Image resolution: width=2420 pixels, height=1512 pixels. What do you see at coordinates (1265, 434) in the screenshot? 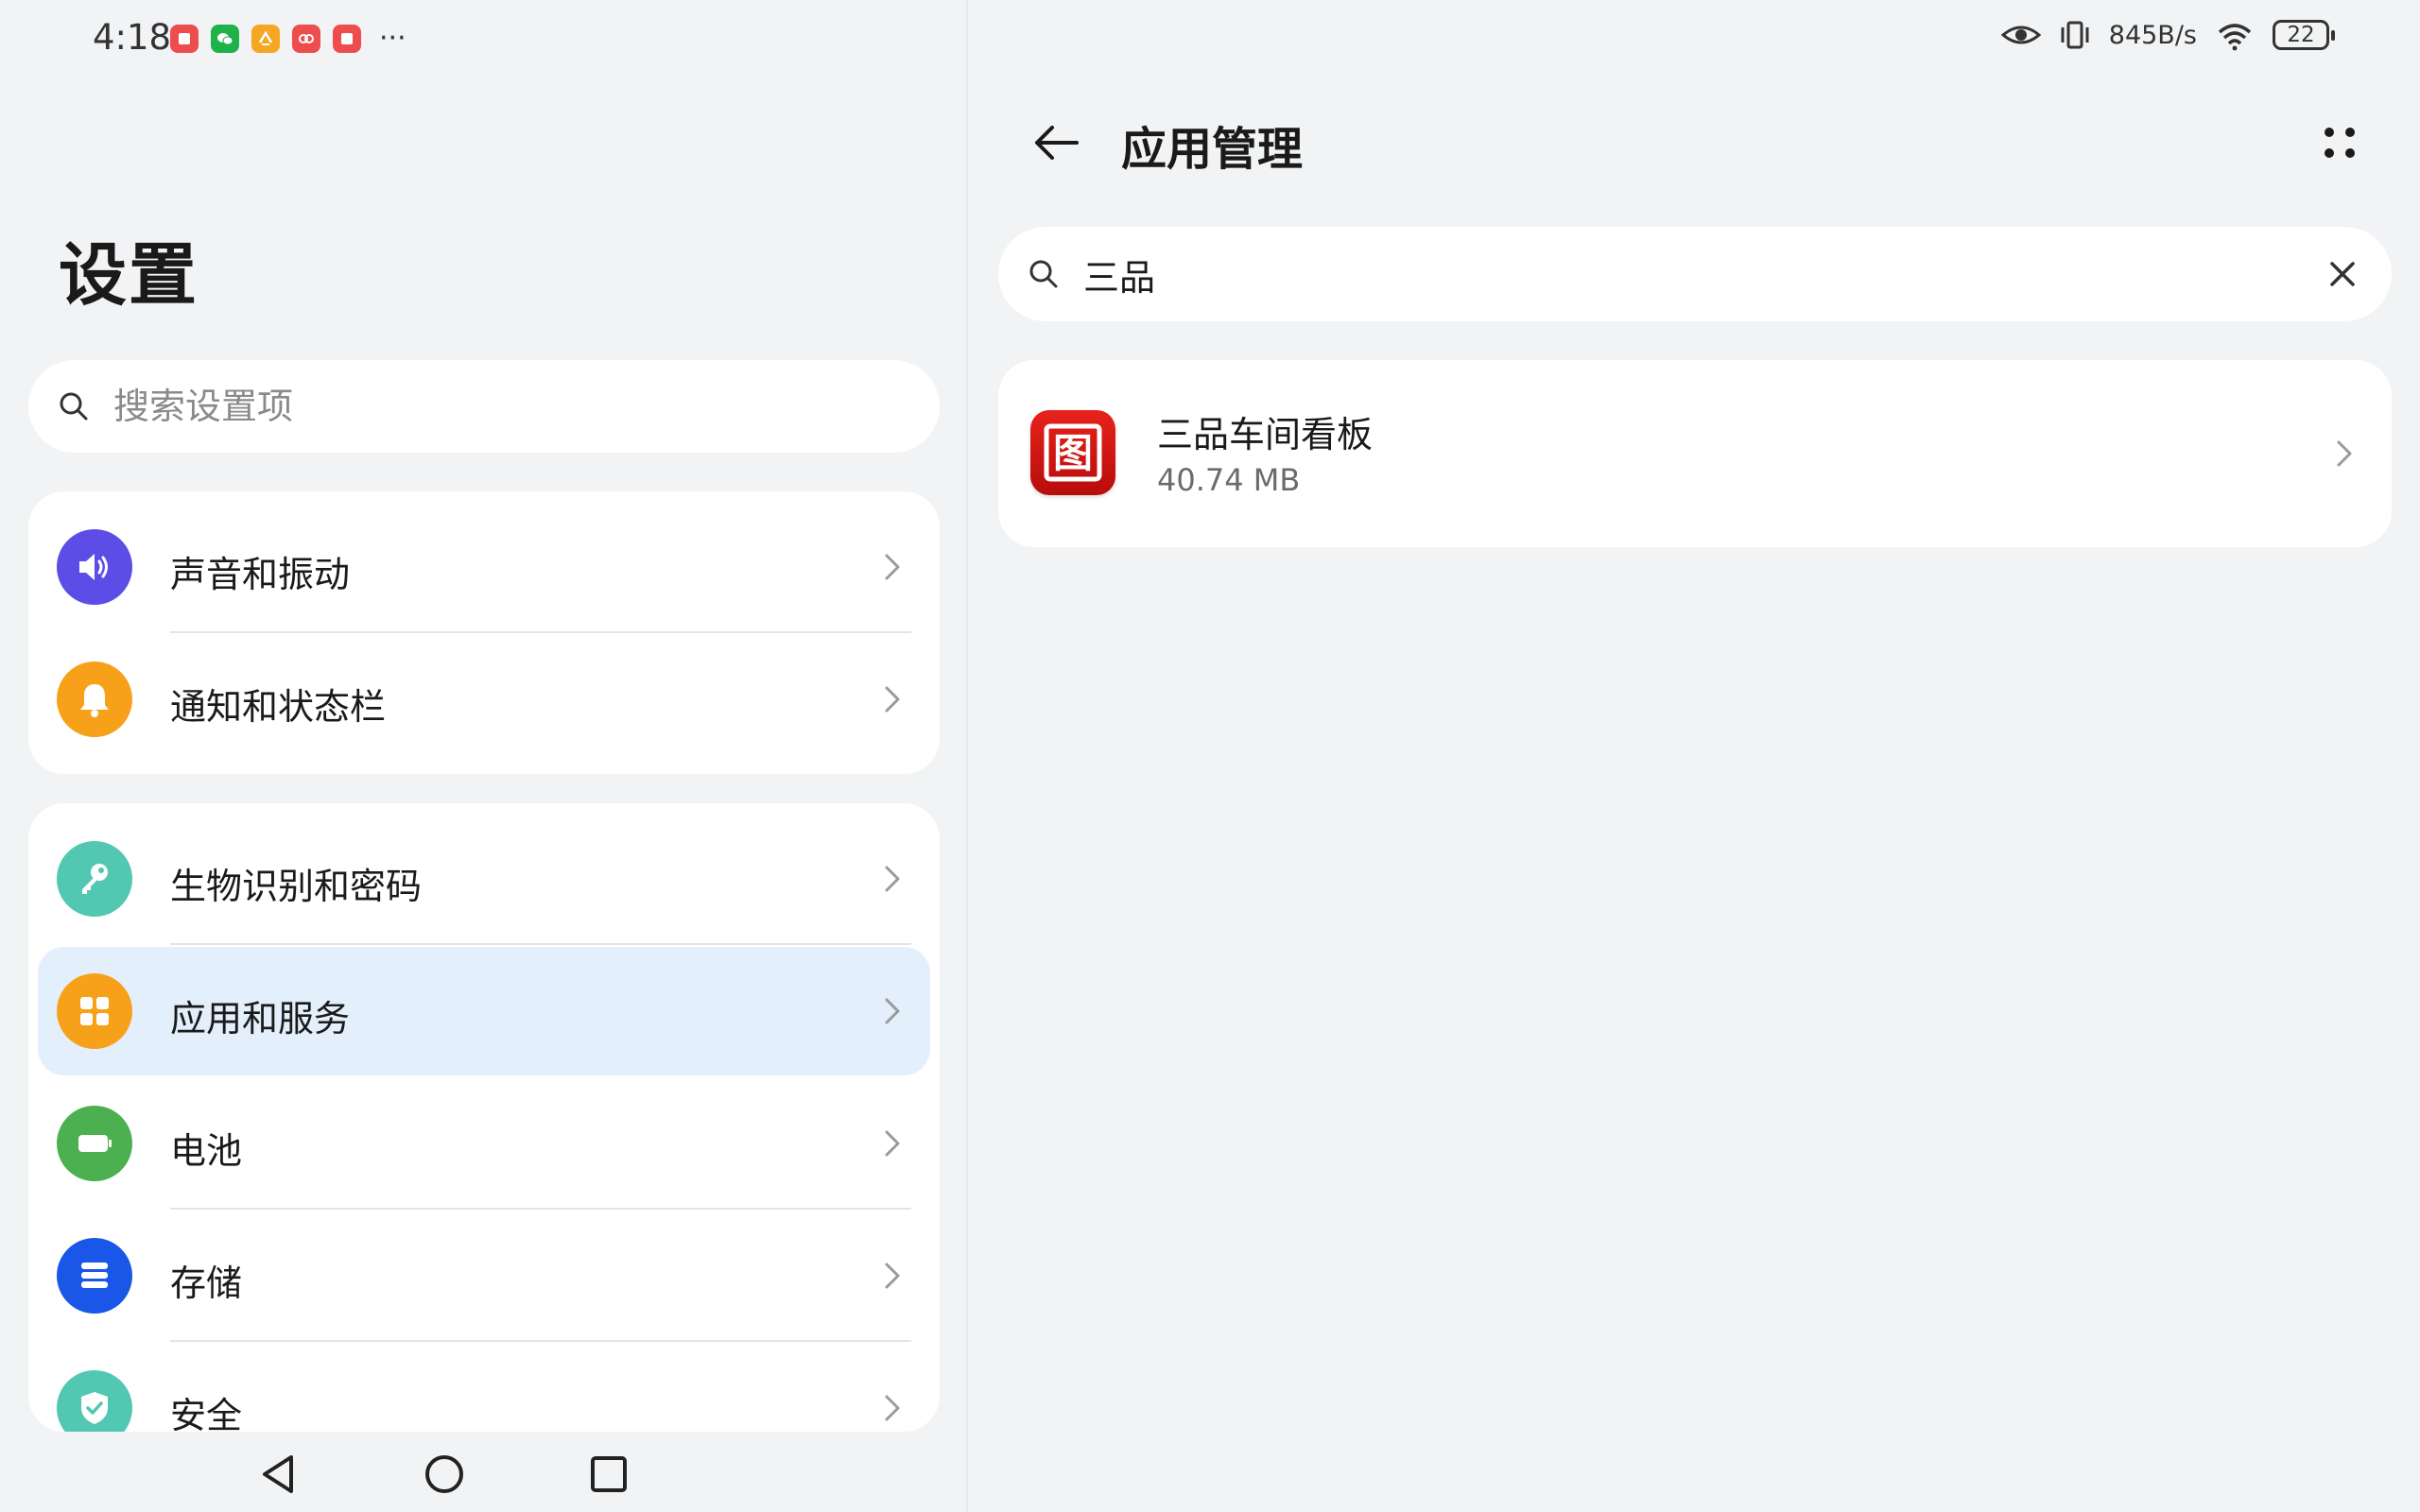
I see `app-name: 三品车间看板` at bounding box center [1265, 434].